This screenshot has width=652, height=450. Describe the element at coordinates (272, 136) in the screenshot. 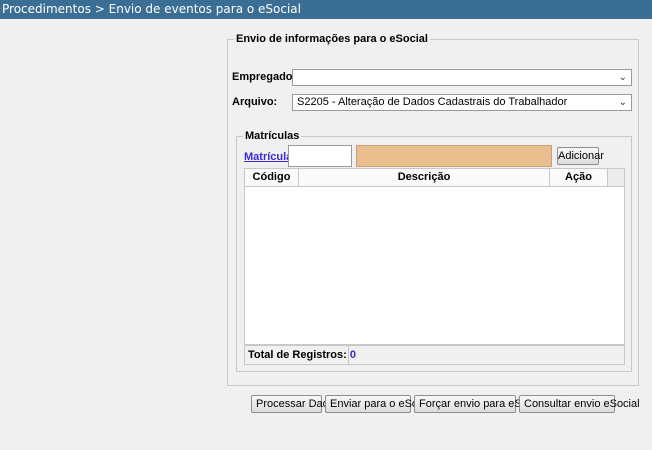

I see `matriculas-legend: Matrículas` at that location.